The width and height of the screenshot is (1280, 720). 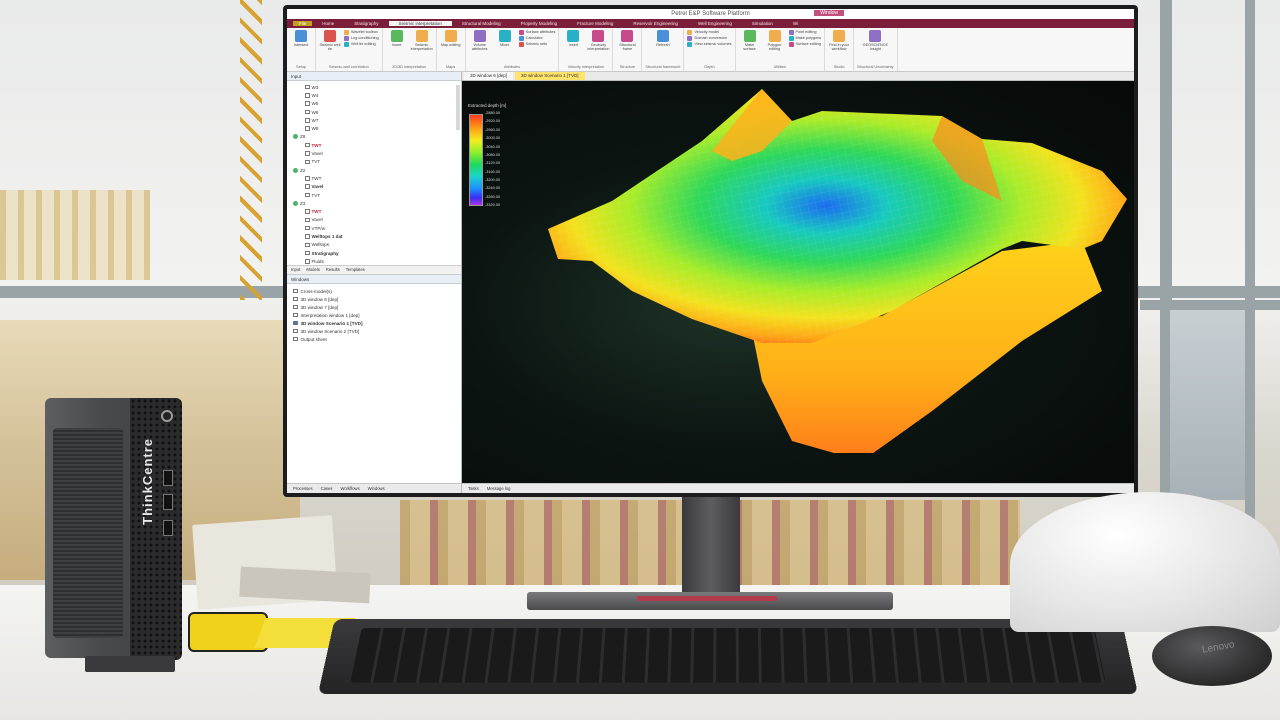 I want to click on tree-item: W7, so click(x=374, y=120).